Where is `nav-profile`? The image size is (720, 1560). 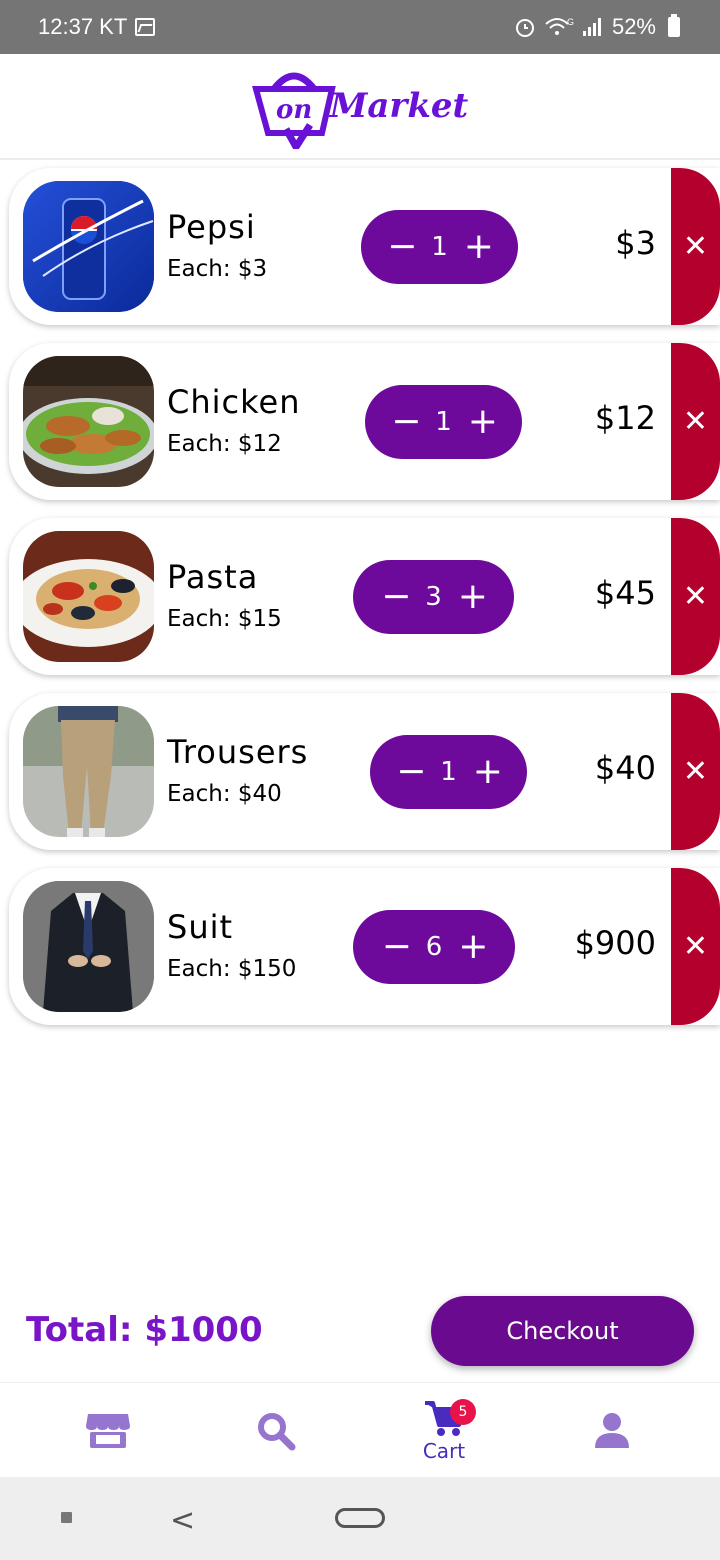 nav-profile is located at coordinates (612, 1430).